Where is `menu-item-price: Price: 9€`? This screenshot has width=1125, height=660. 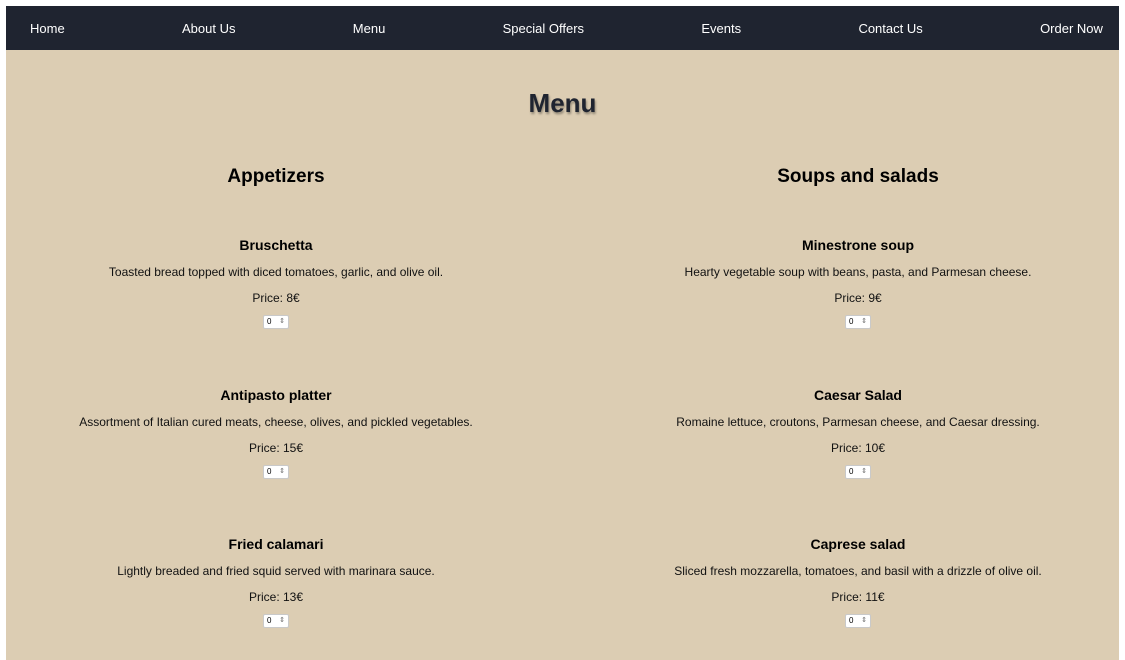
menu-item-price: Price: 9€ is located at coordinates (858, 298).